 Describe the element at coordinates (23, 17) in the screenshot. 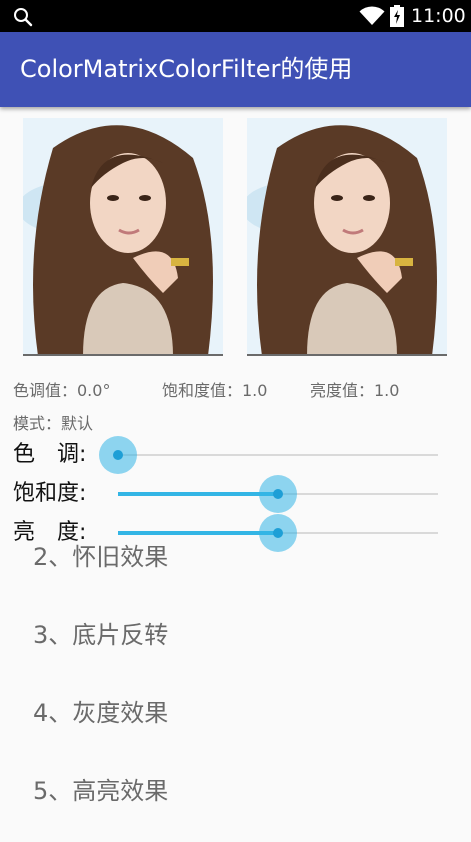

I see `search-icon` at that location.